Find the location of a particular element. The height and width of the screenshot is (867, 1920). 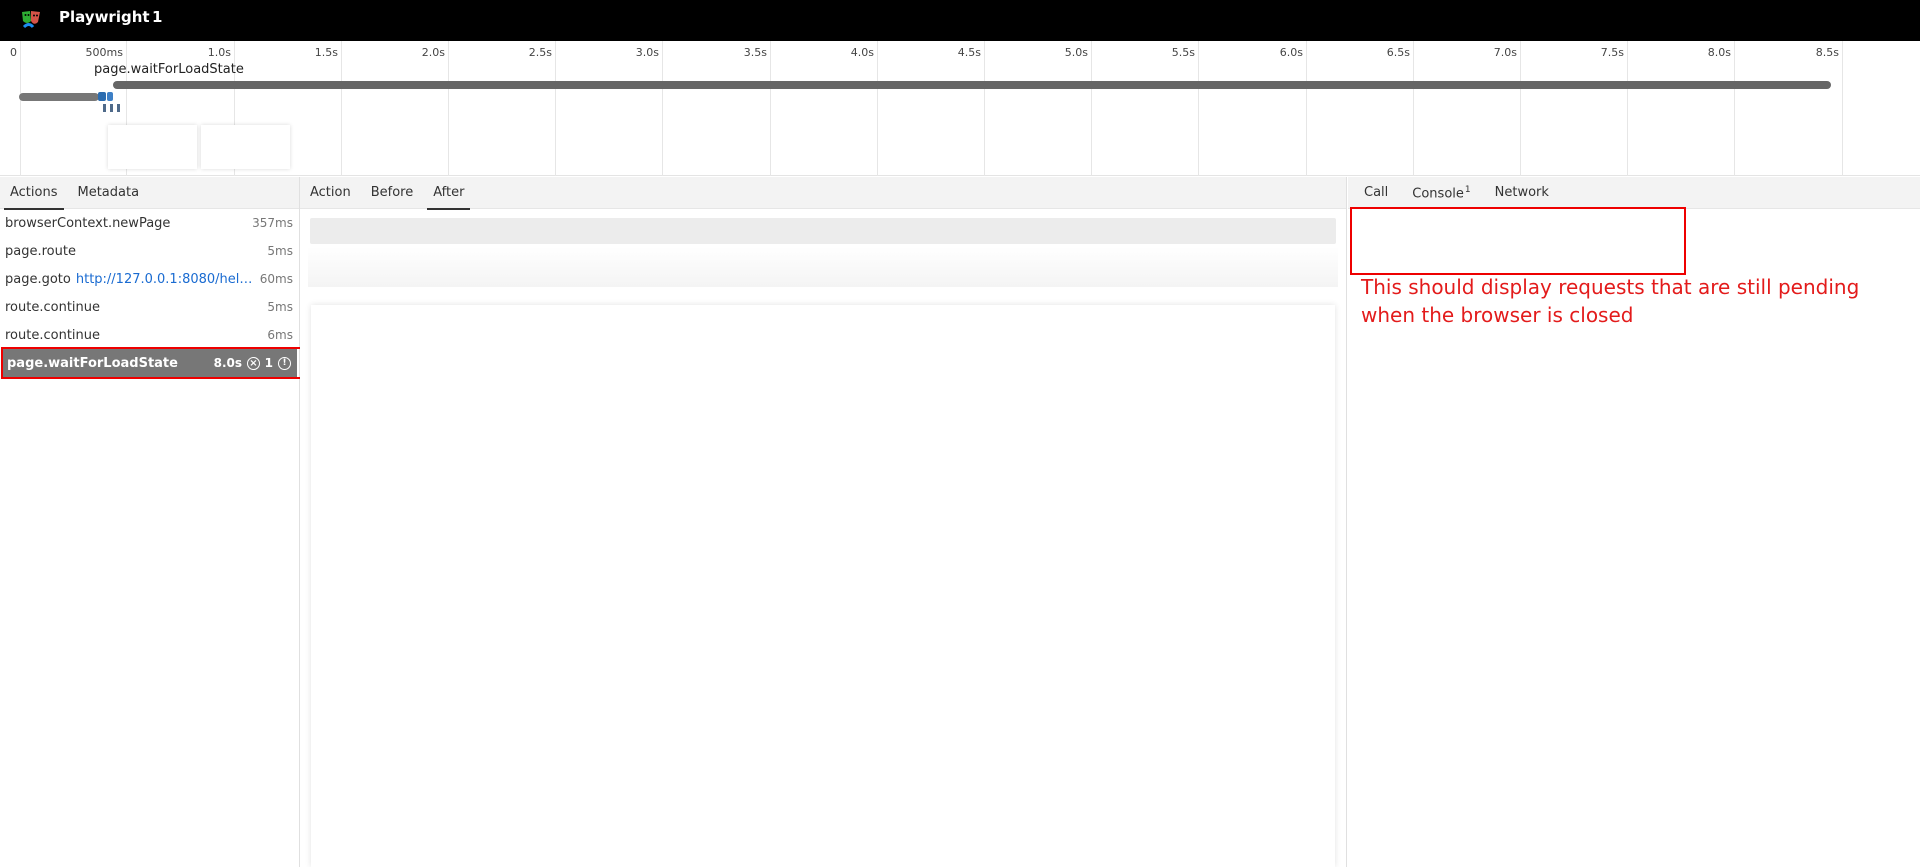

action-title: page.route is located at coordinates (40, 251).